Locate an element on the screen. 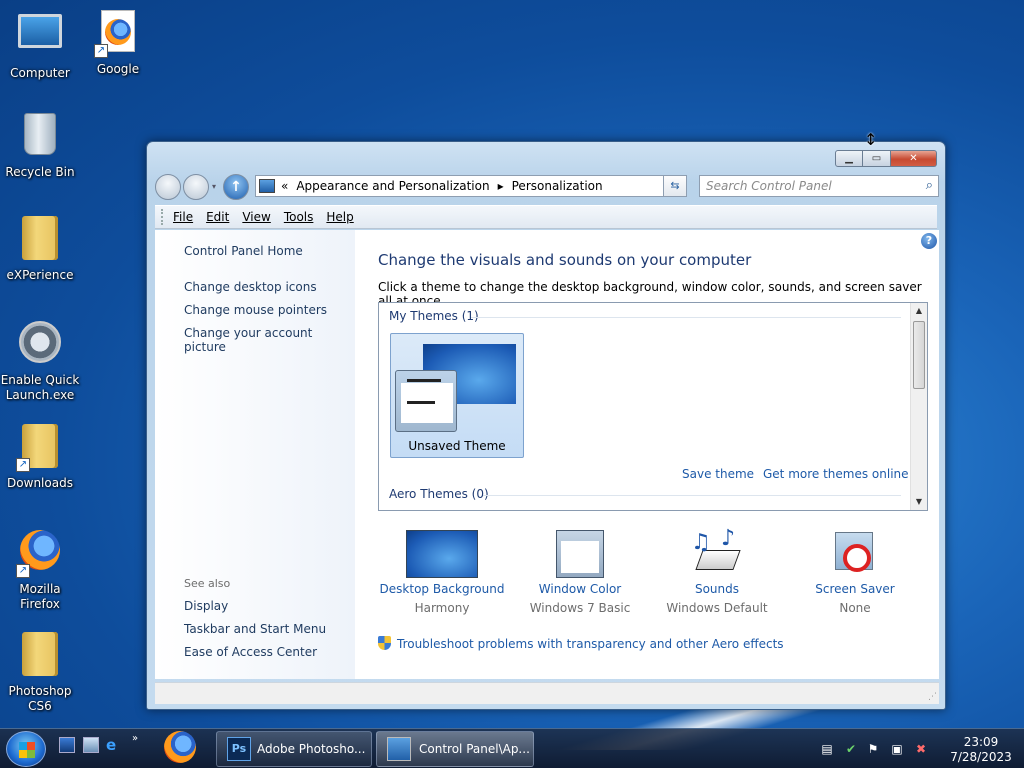 This screenshot has height=768, width=1024. desktop-icon-computer: Computer is located at coordinates (40, 44).